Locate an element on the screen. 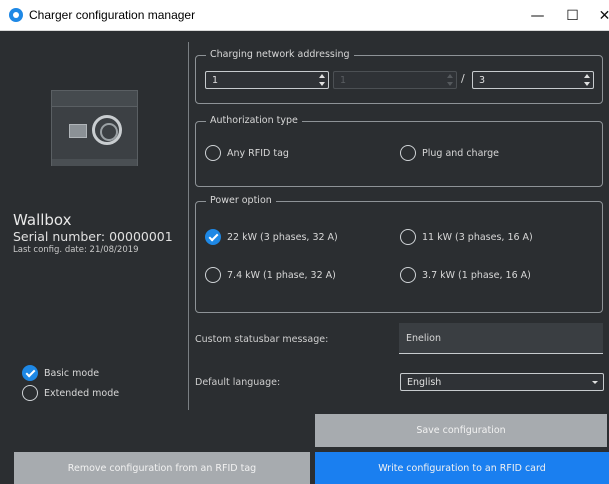  power-7kw-radio: 7.4 kW (1 phase, 32 A) is located at coordinates (270, 275).